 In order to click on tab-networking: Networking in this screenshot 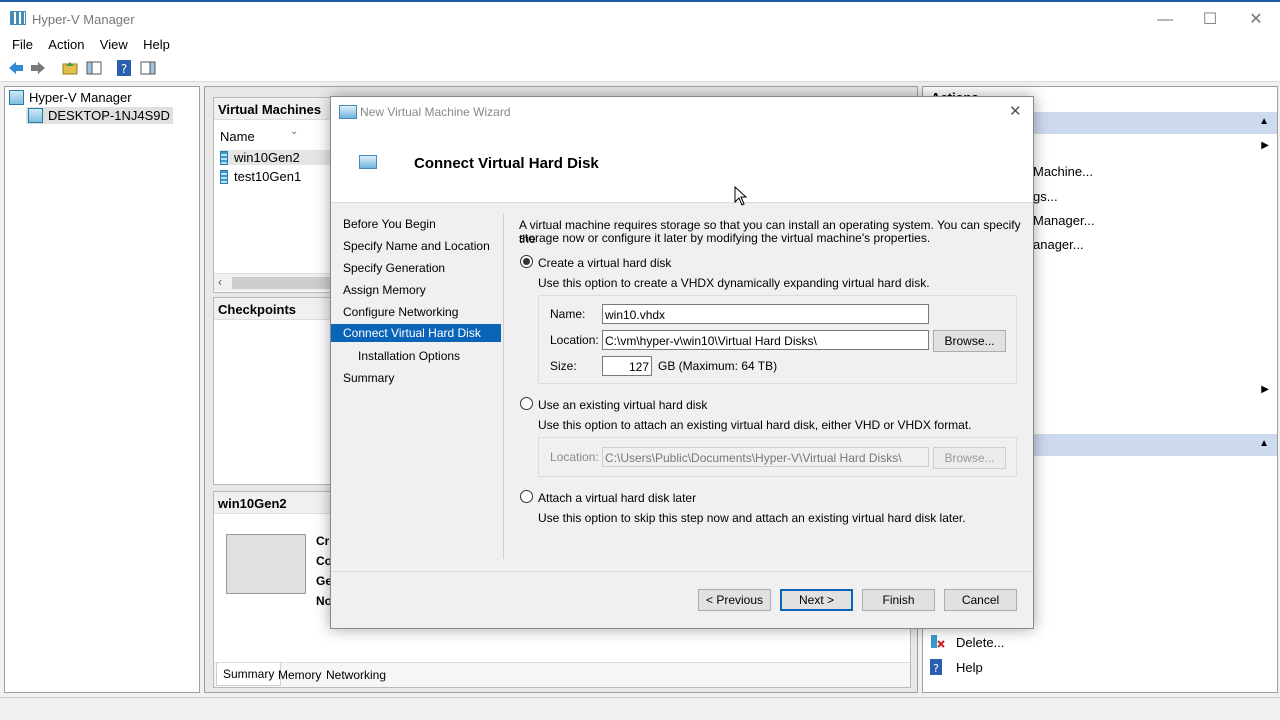, I will do `click(356, 675)`.